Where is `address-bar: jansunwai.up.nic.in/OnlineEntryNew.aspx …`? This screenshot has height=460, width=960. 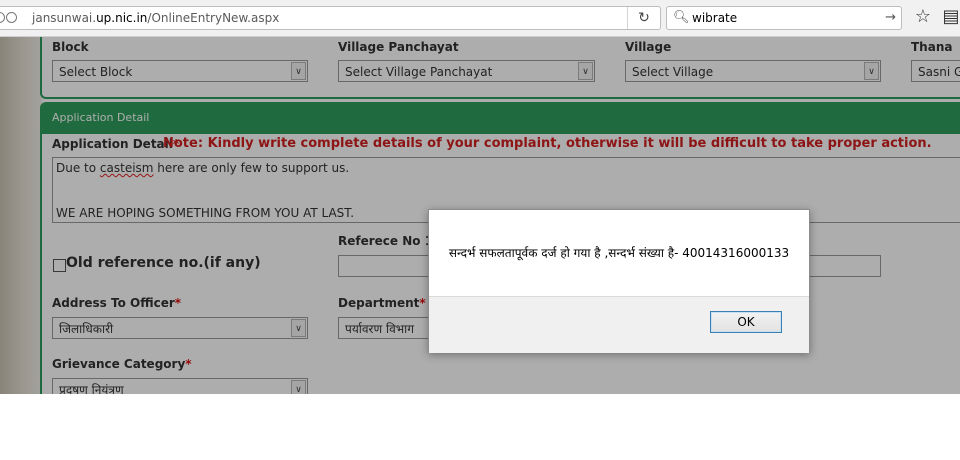 address-bar: jansunwai.up.nic.in/OnlineEntryNew.aspx … is located at coordinates (330, 18).